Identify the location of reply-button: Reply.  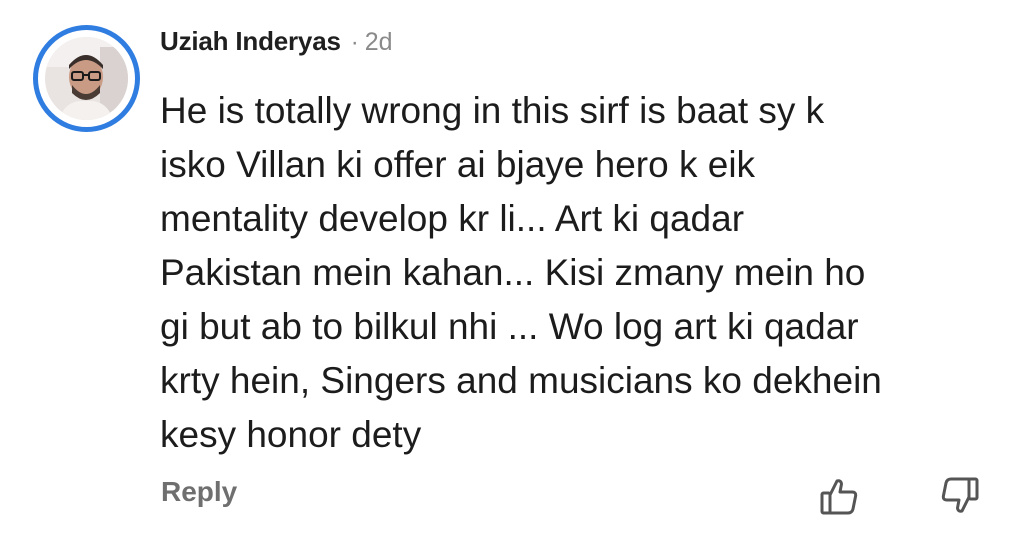
(199, 492).